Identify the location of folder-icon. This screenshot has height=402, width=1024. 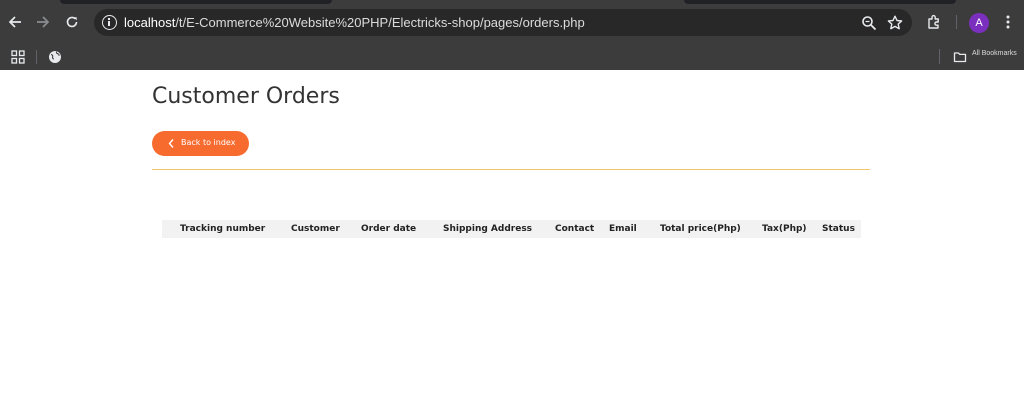
(960, 56).